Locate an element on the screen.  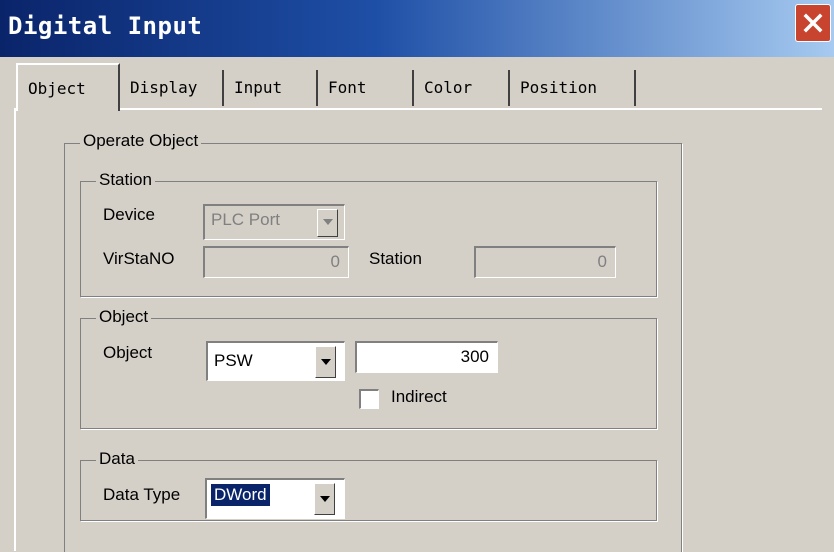
virstano-field: 0 is located at coordinates (276, 262).